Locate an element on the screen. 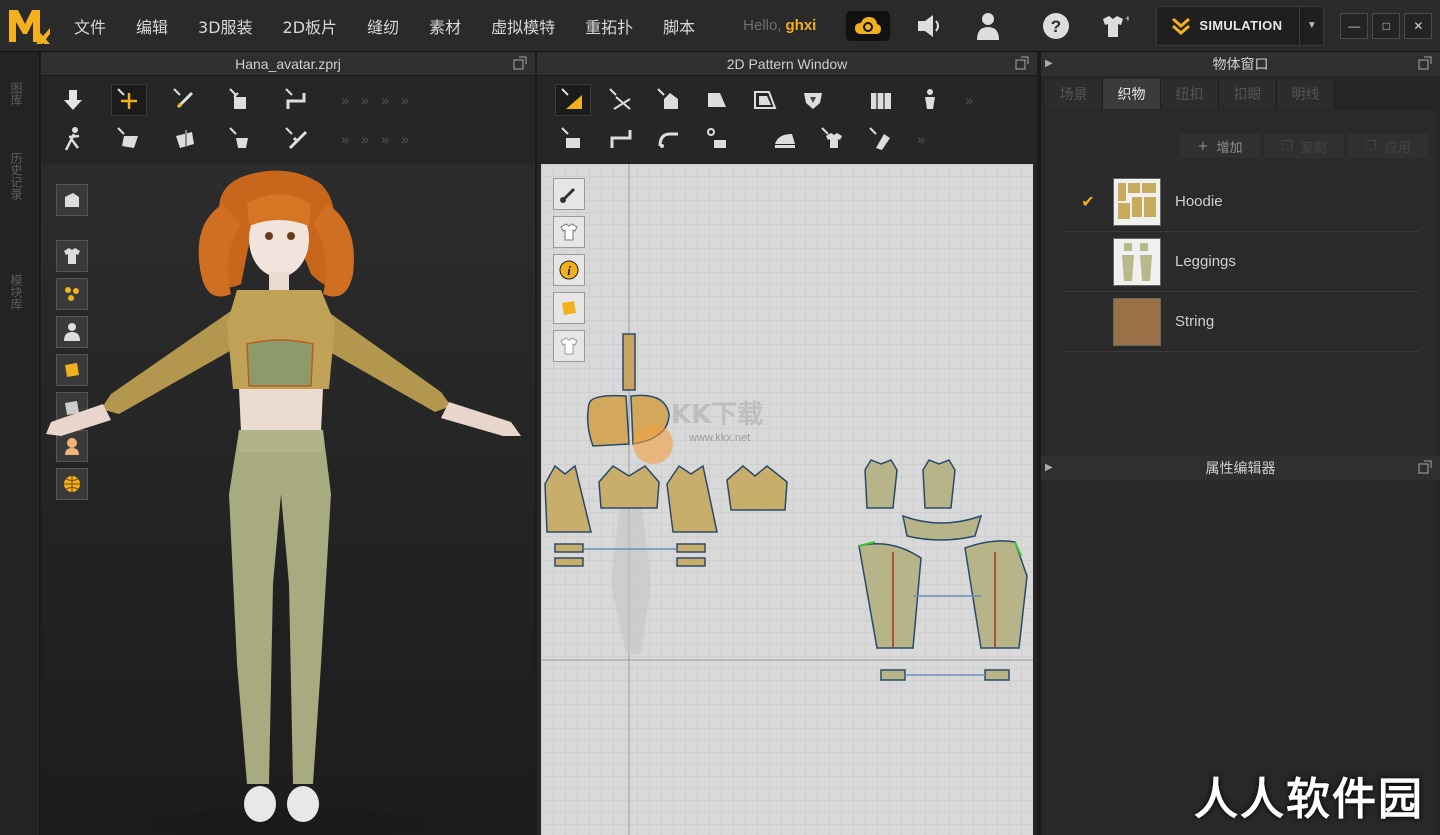  rectangle-tool-icon is located at coordinates (717, 100).